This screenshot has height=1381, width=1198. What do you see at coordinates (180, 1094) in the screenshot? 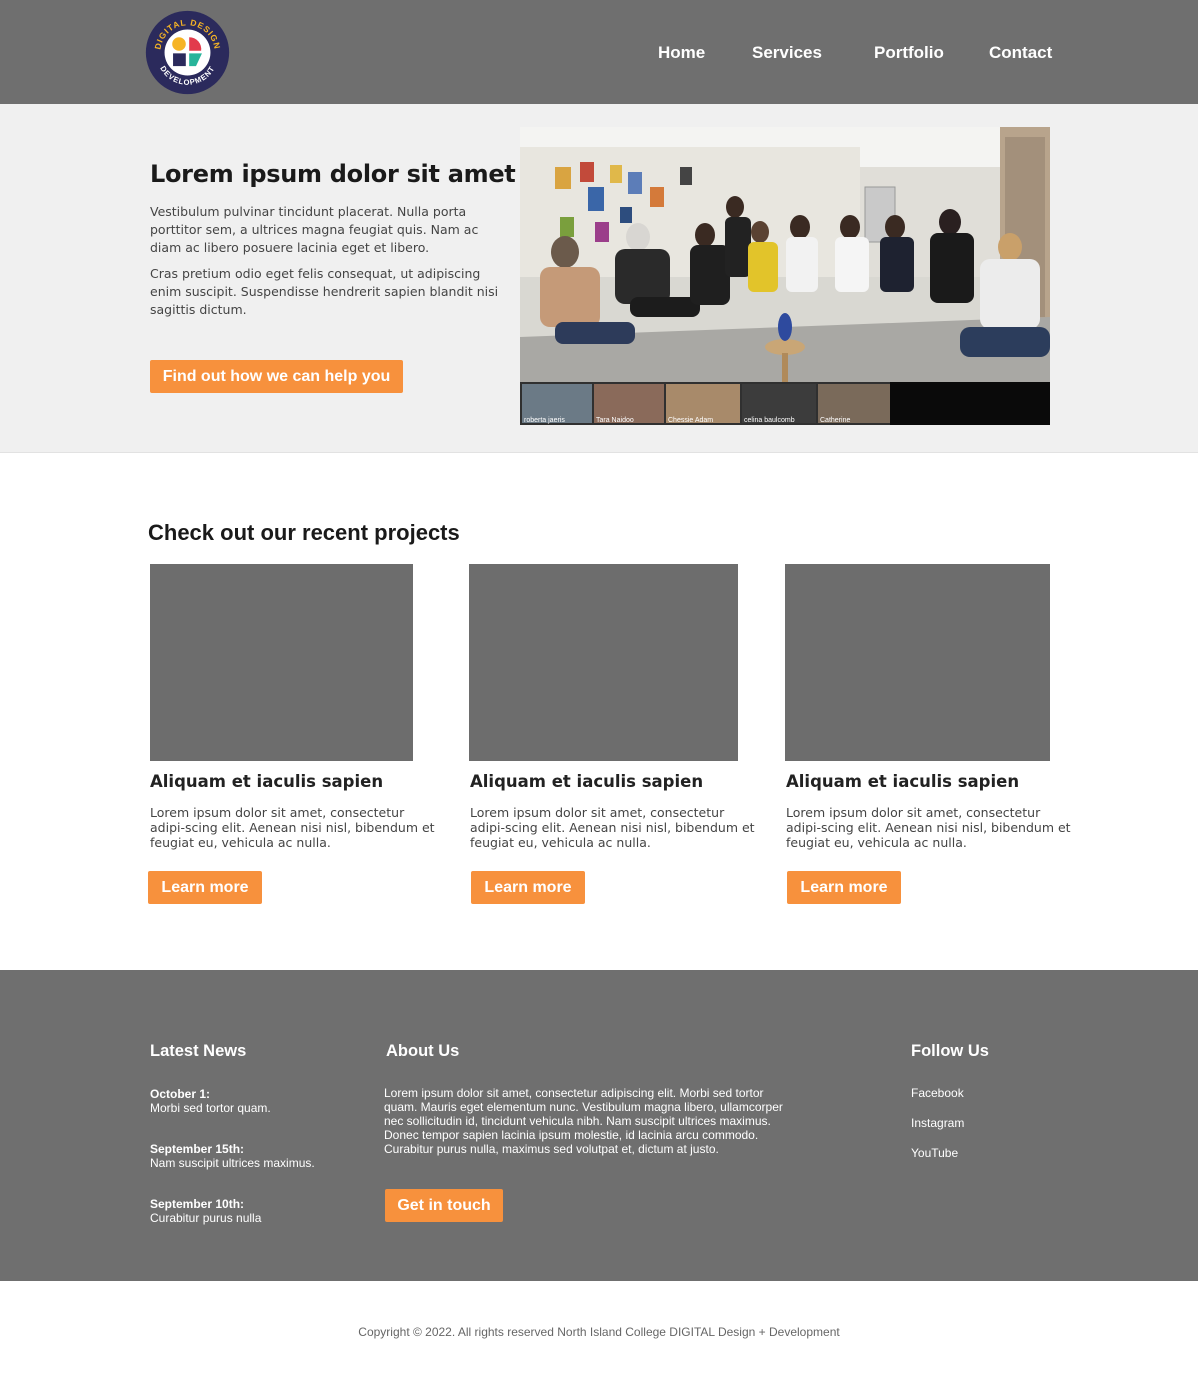
I see `news-date: October 1:` at bounding box center [180, 1094].